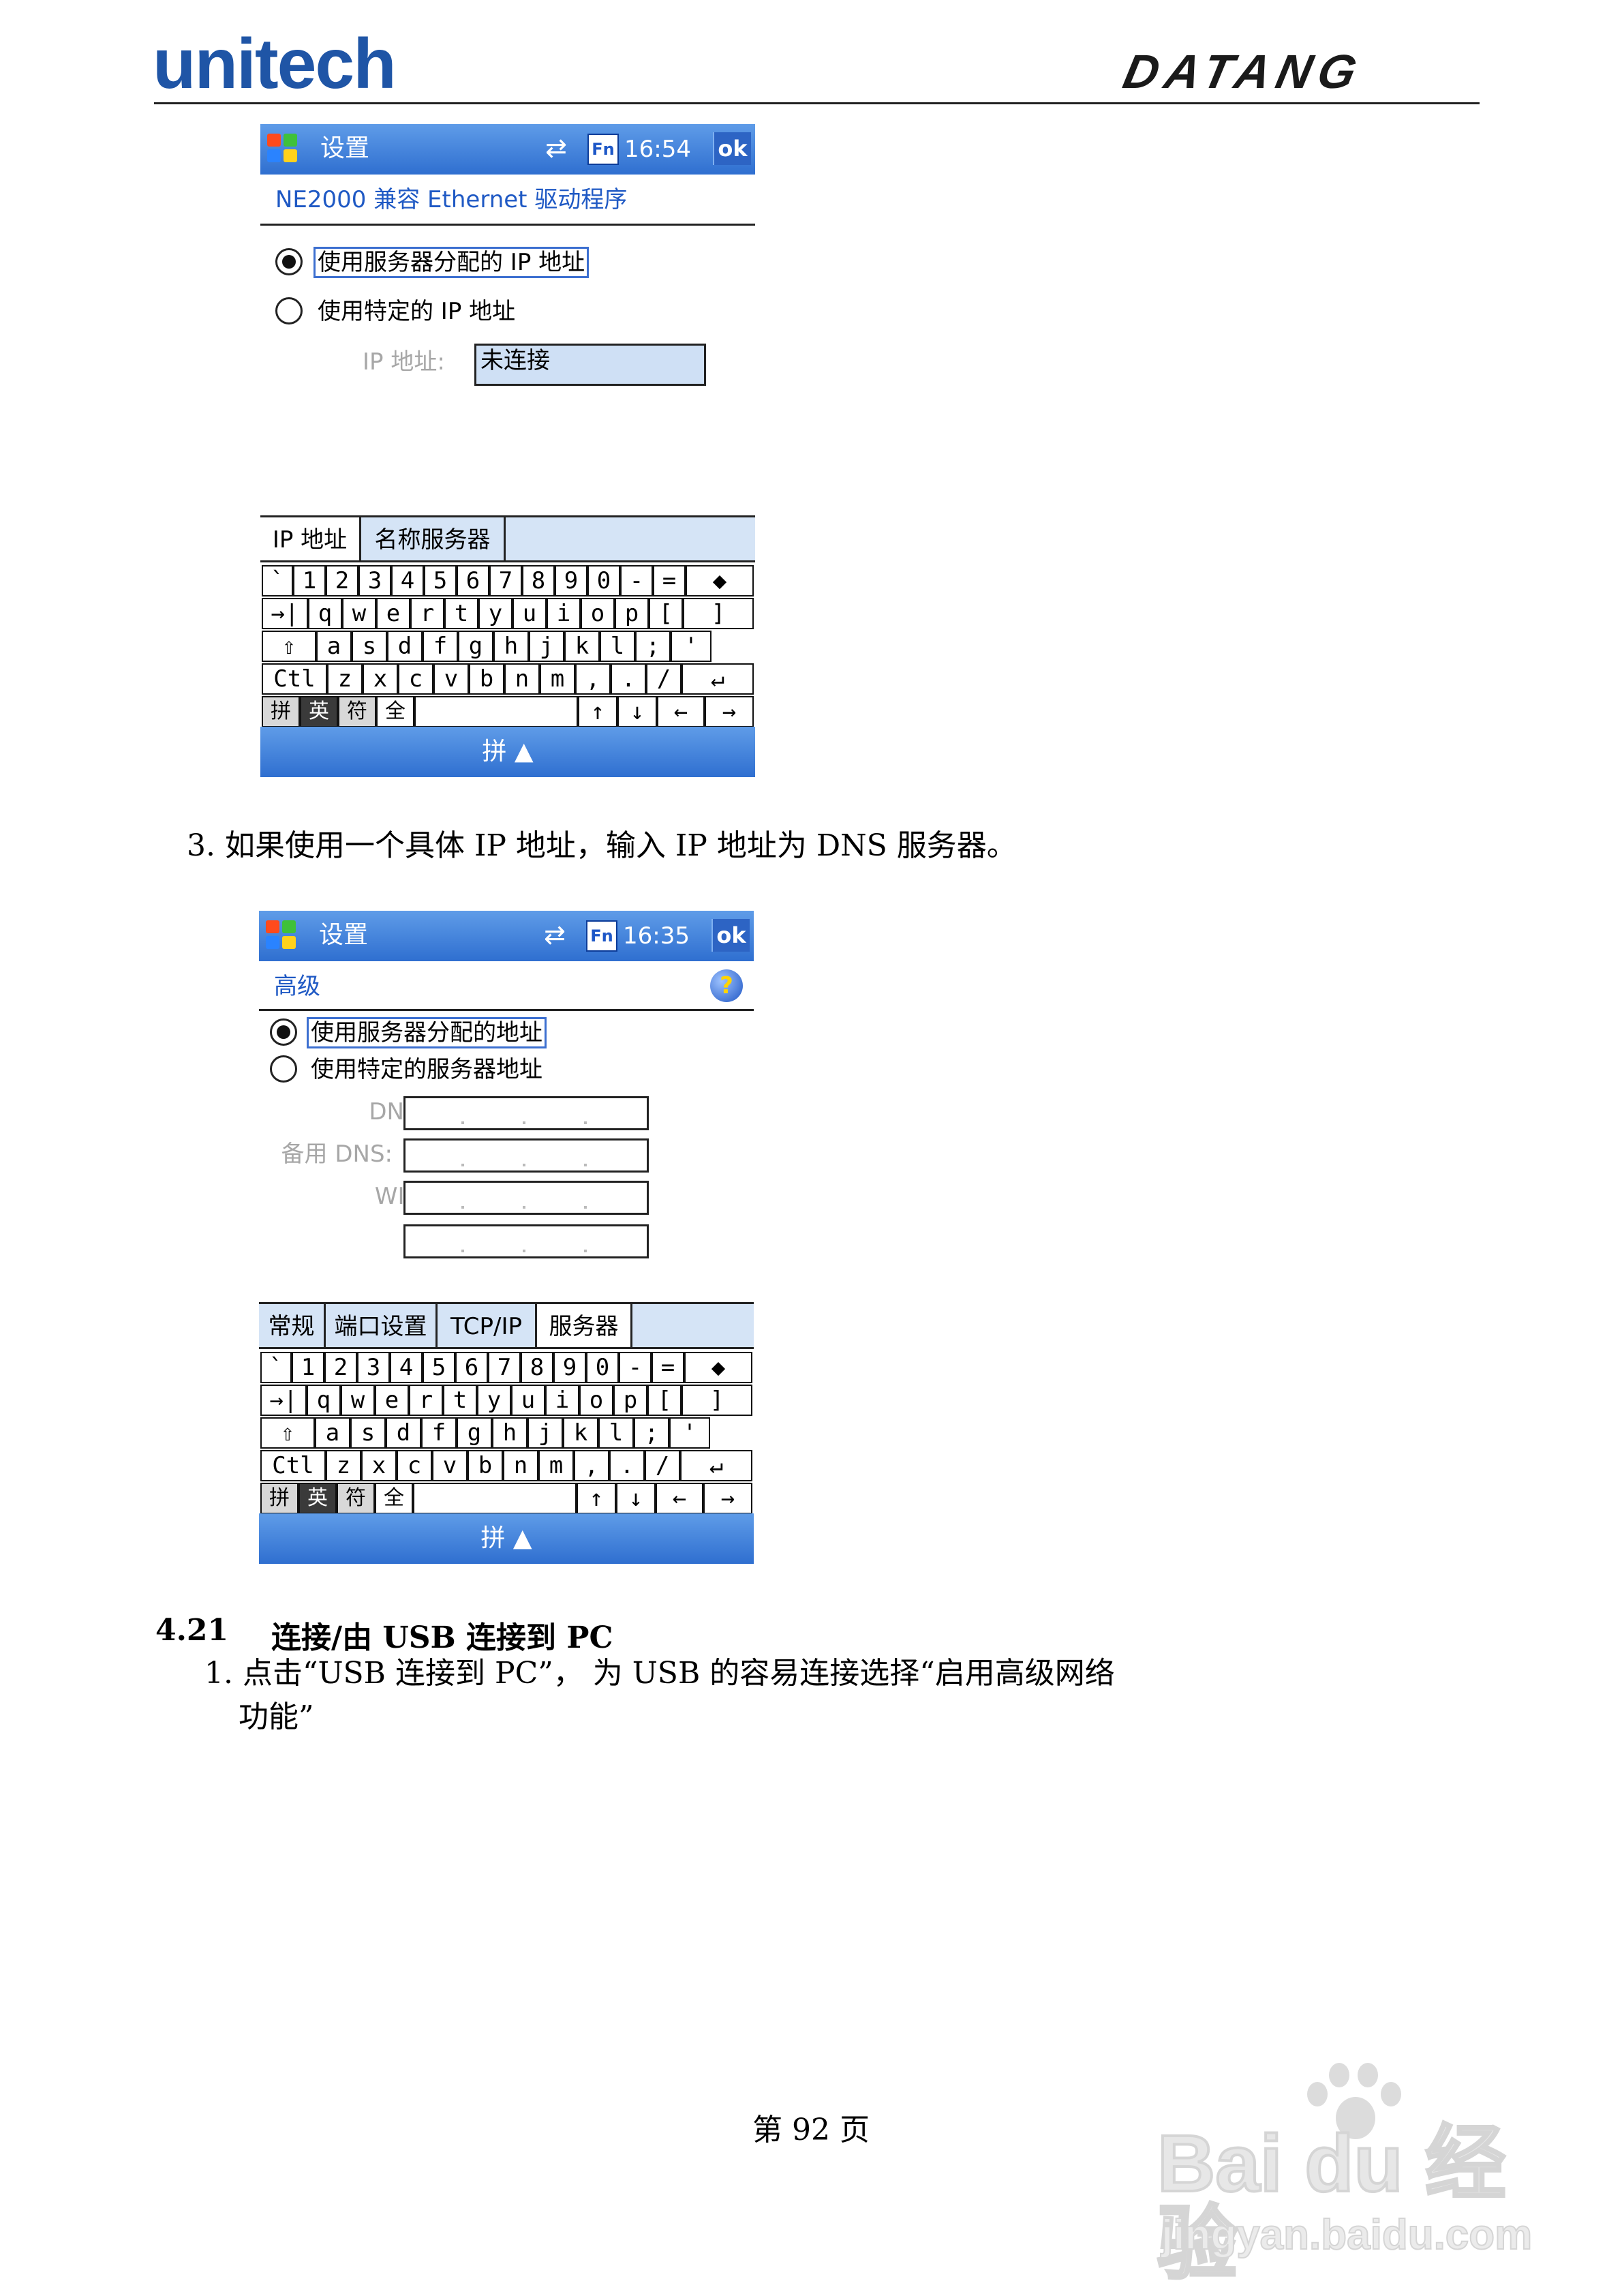  I want to click on tab-name-servers: 名称服务器, so click(433, 539).